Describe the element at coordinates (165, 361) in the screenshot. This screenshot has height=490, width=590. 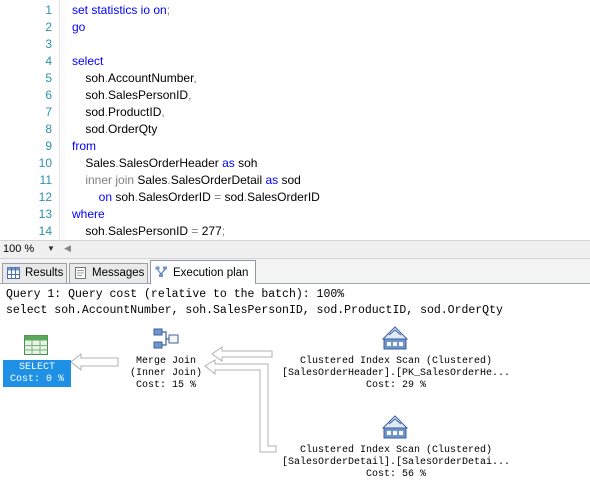
I see `merge-join-name: Merge Join` at that location.